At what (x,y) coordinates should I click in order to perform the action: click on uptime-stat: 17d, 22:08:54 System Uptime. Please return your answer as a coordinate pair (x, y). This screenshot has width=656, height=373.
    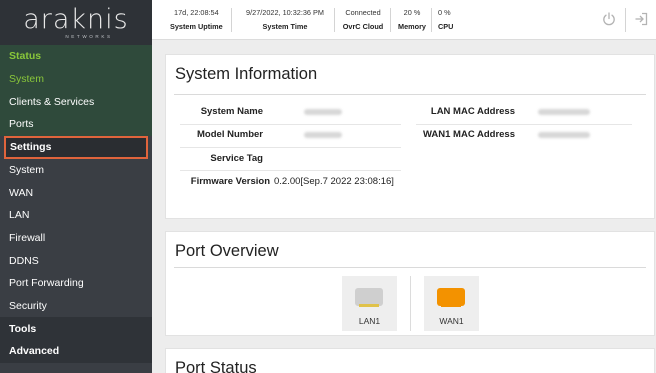
    Looking at the image, I should click on (196, 19).